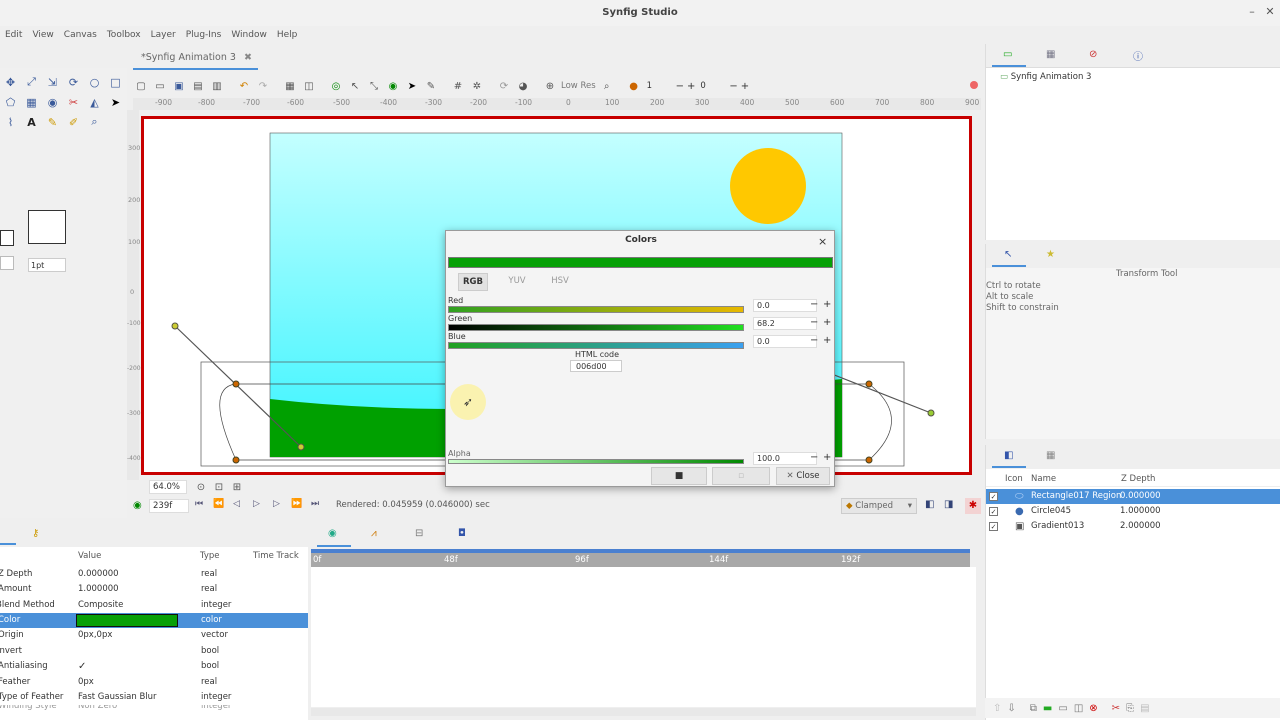 This screenshot has height=720, width=1280. What do you see at coordinates (31, 102) in the screenshot?
I see `gradient-tool-icon: ▦` at bounding box center [31, 102].